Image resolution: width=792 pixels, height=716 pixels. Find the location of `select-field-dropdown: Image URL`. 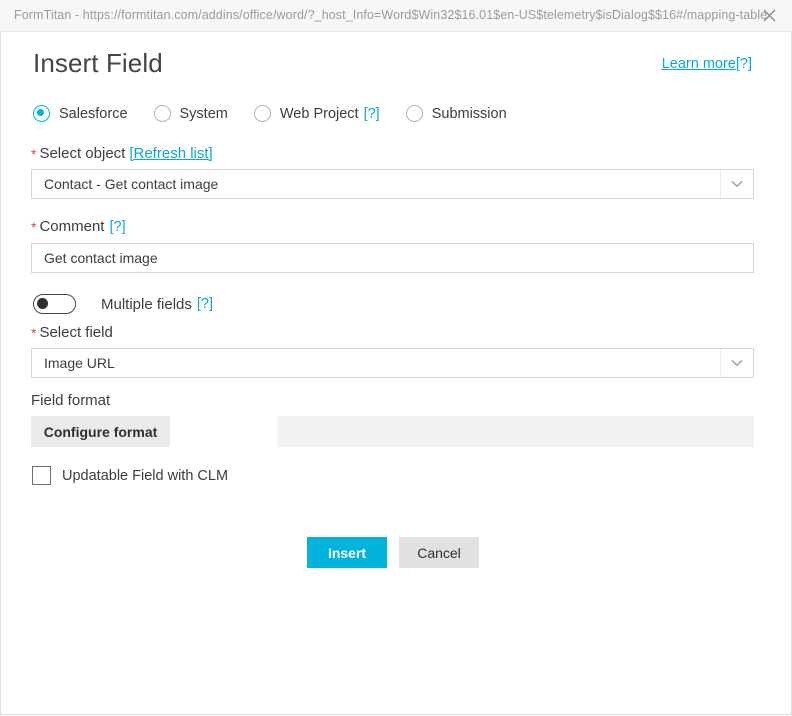

select-field-dropdown: Image URL is located at coordinates (392, 363).